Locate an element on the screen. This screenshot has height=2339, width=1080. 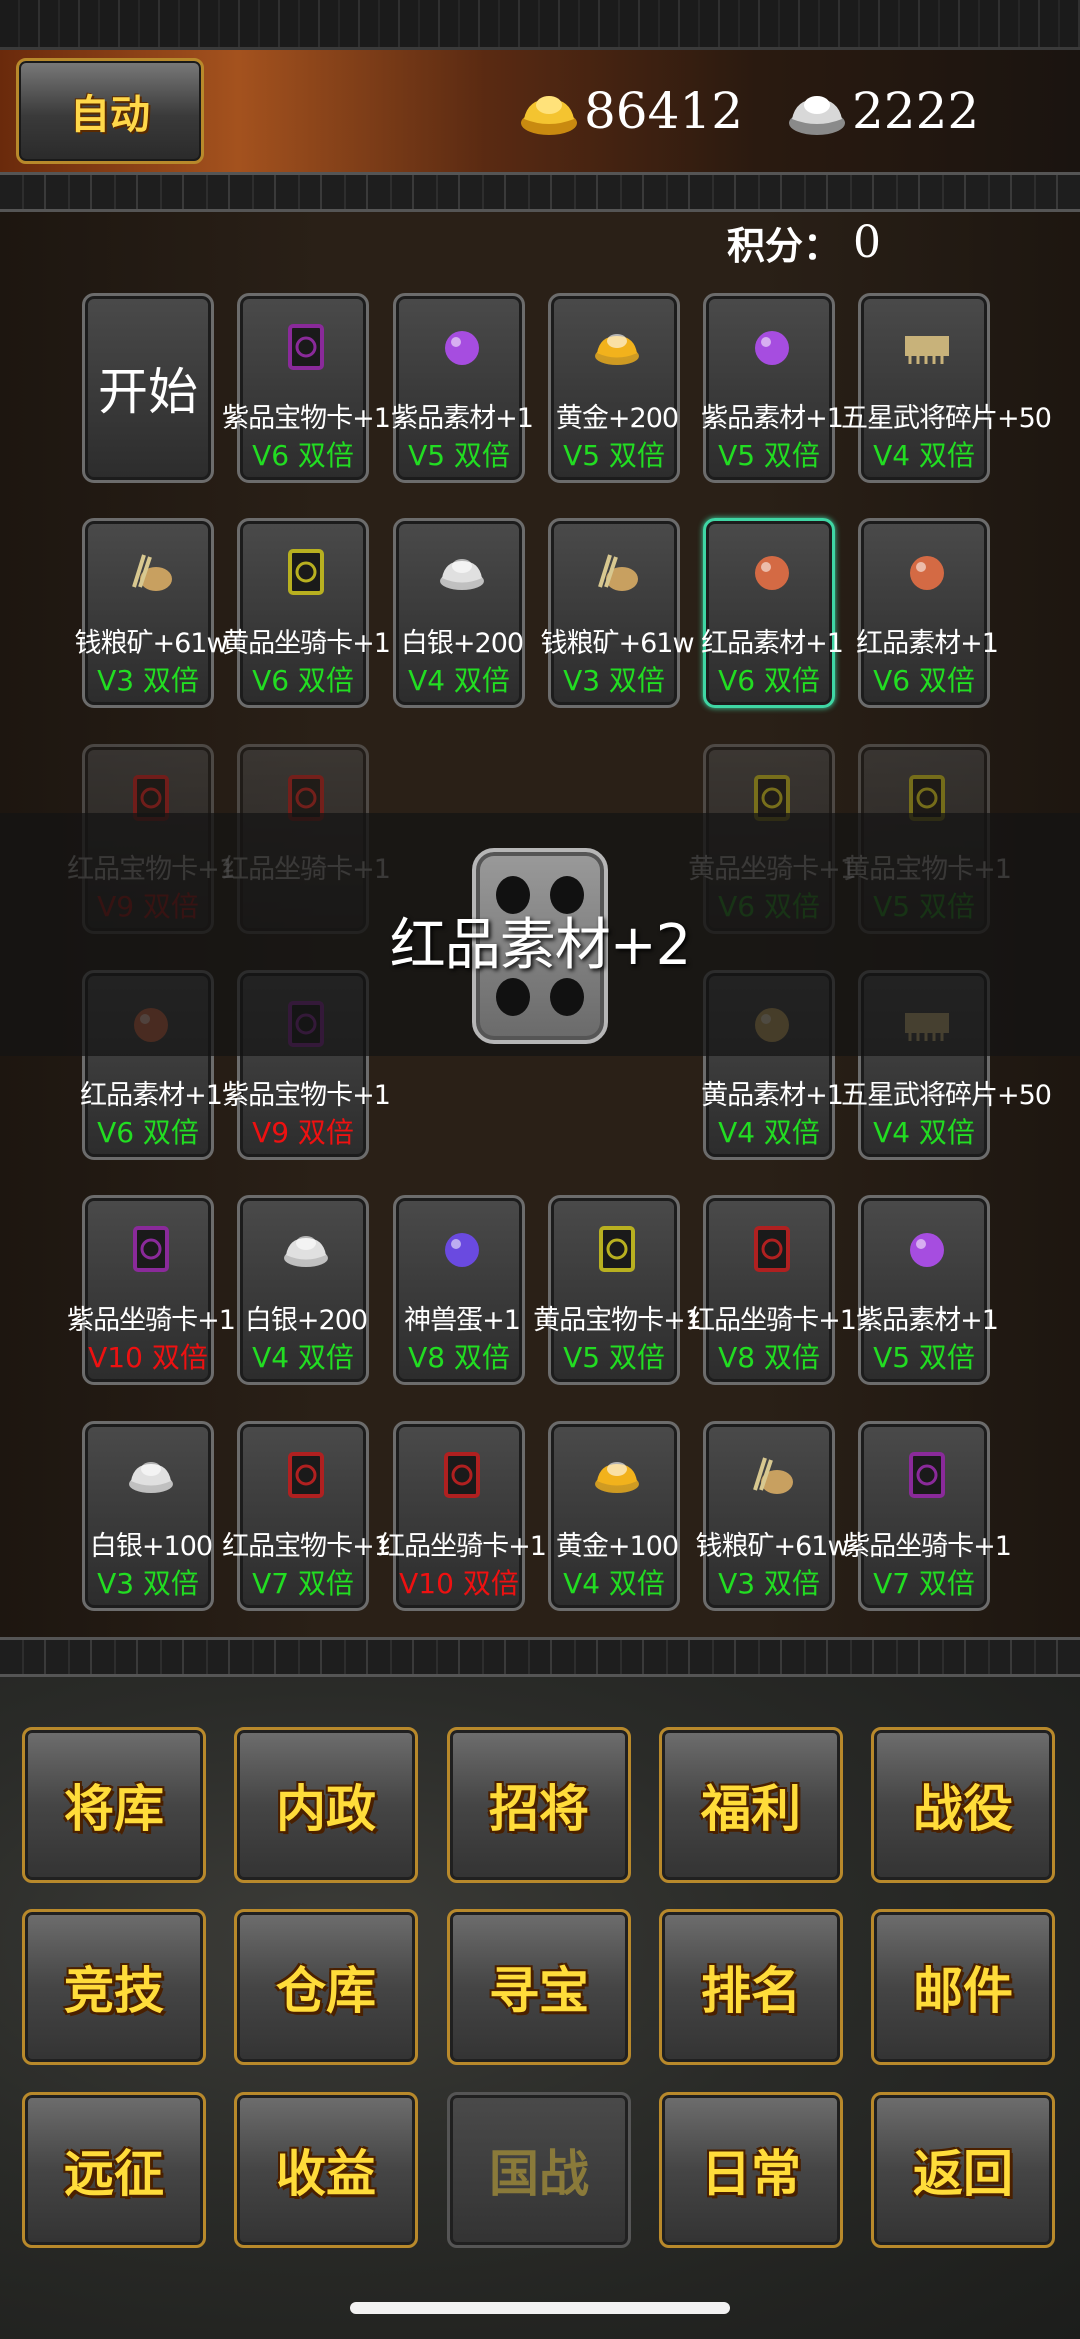
back-button: 返回 is located at coordinates (963, 2170).